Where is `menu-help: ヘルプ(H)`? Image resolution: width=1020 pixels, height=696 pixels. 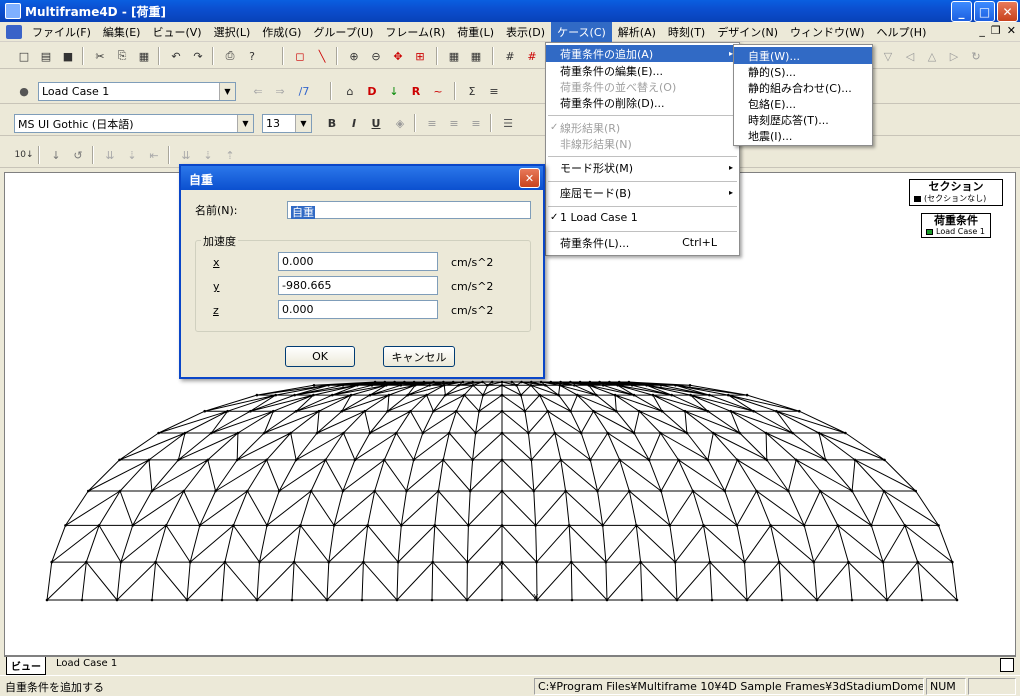 menu-help: ヘルプ(H) is located at coordinates (902, 32).